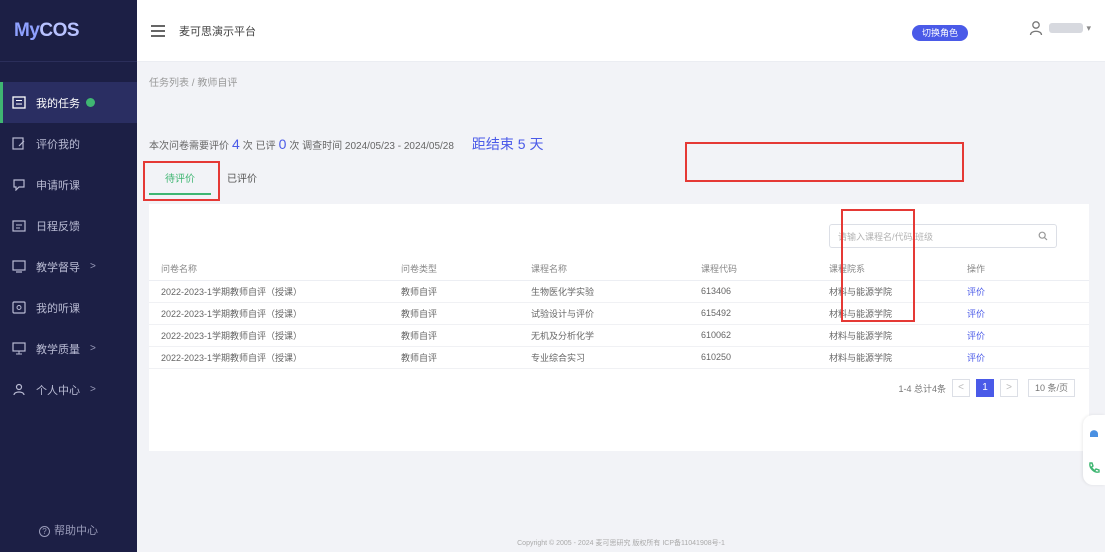 This screenshot has height=552, width=1105. What do you see at coordinates (19, 266) in the screenshot?
I see `supervision-icon` at bounding box center [19, 266].